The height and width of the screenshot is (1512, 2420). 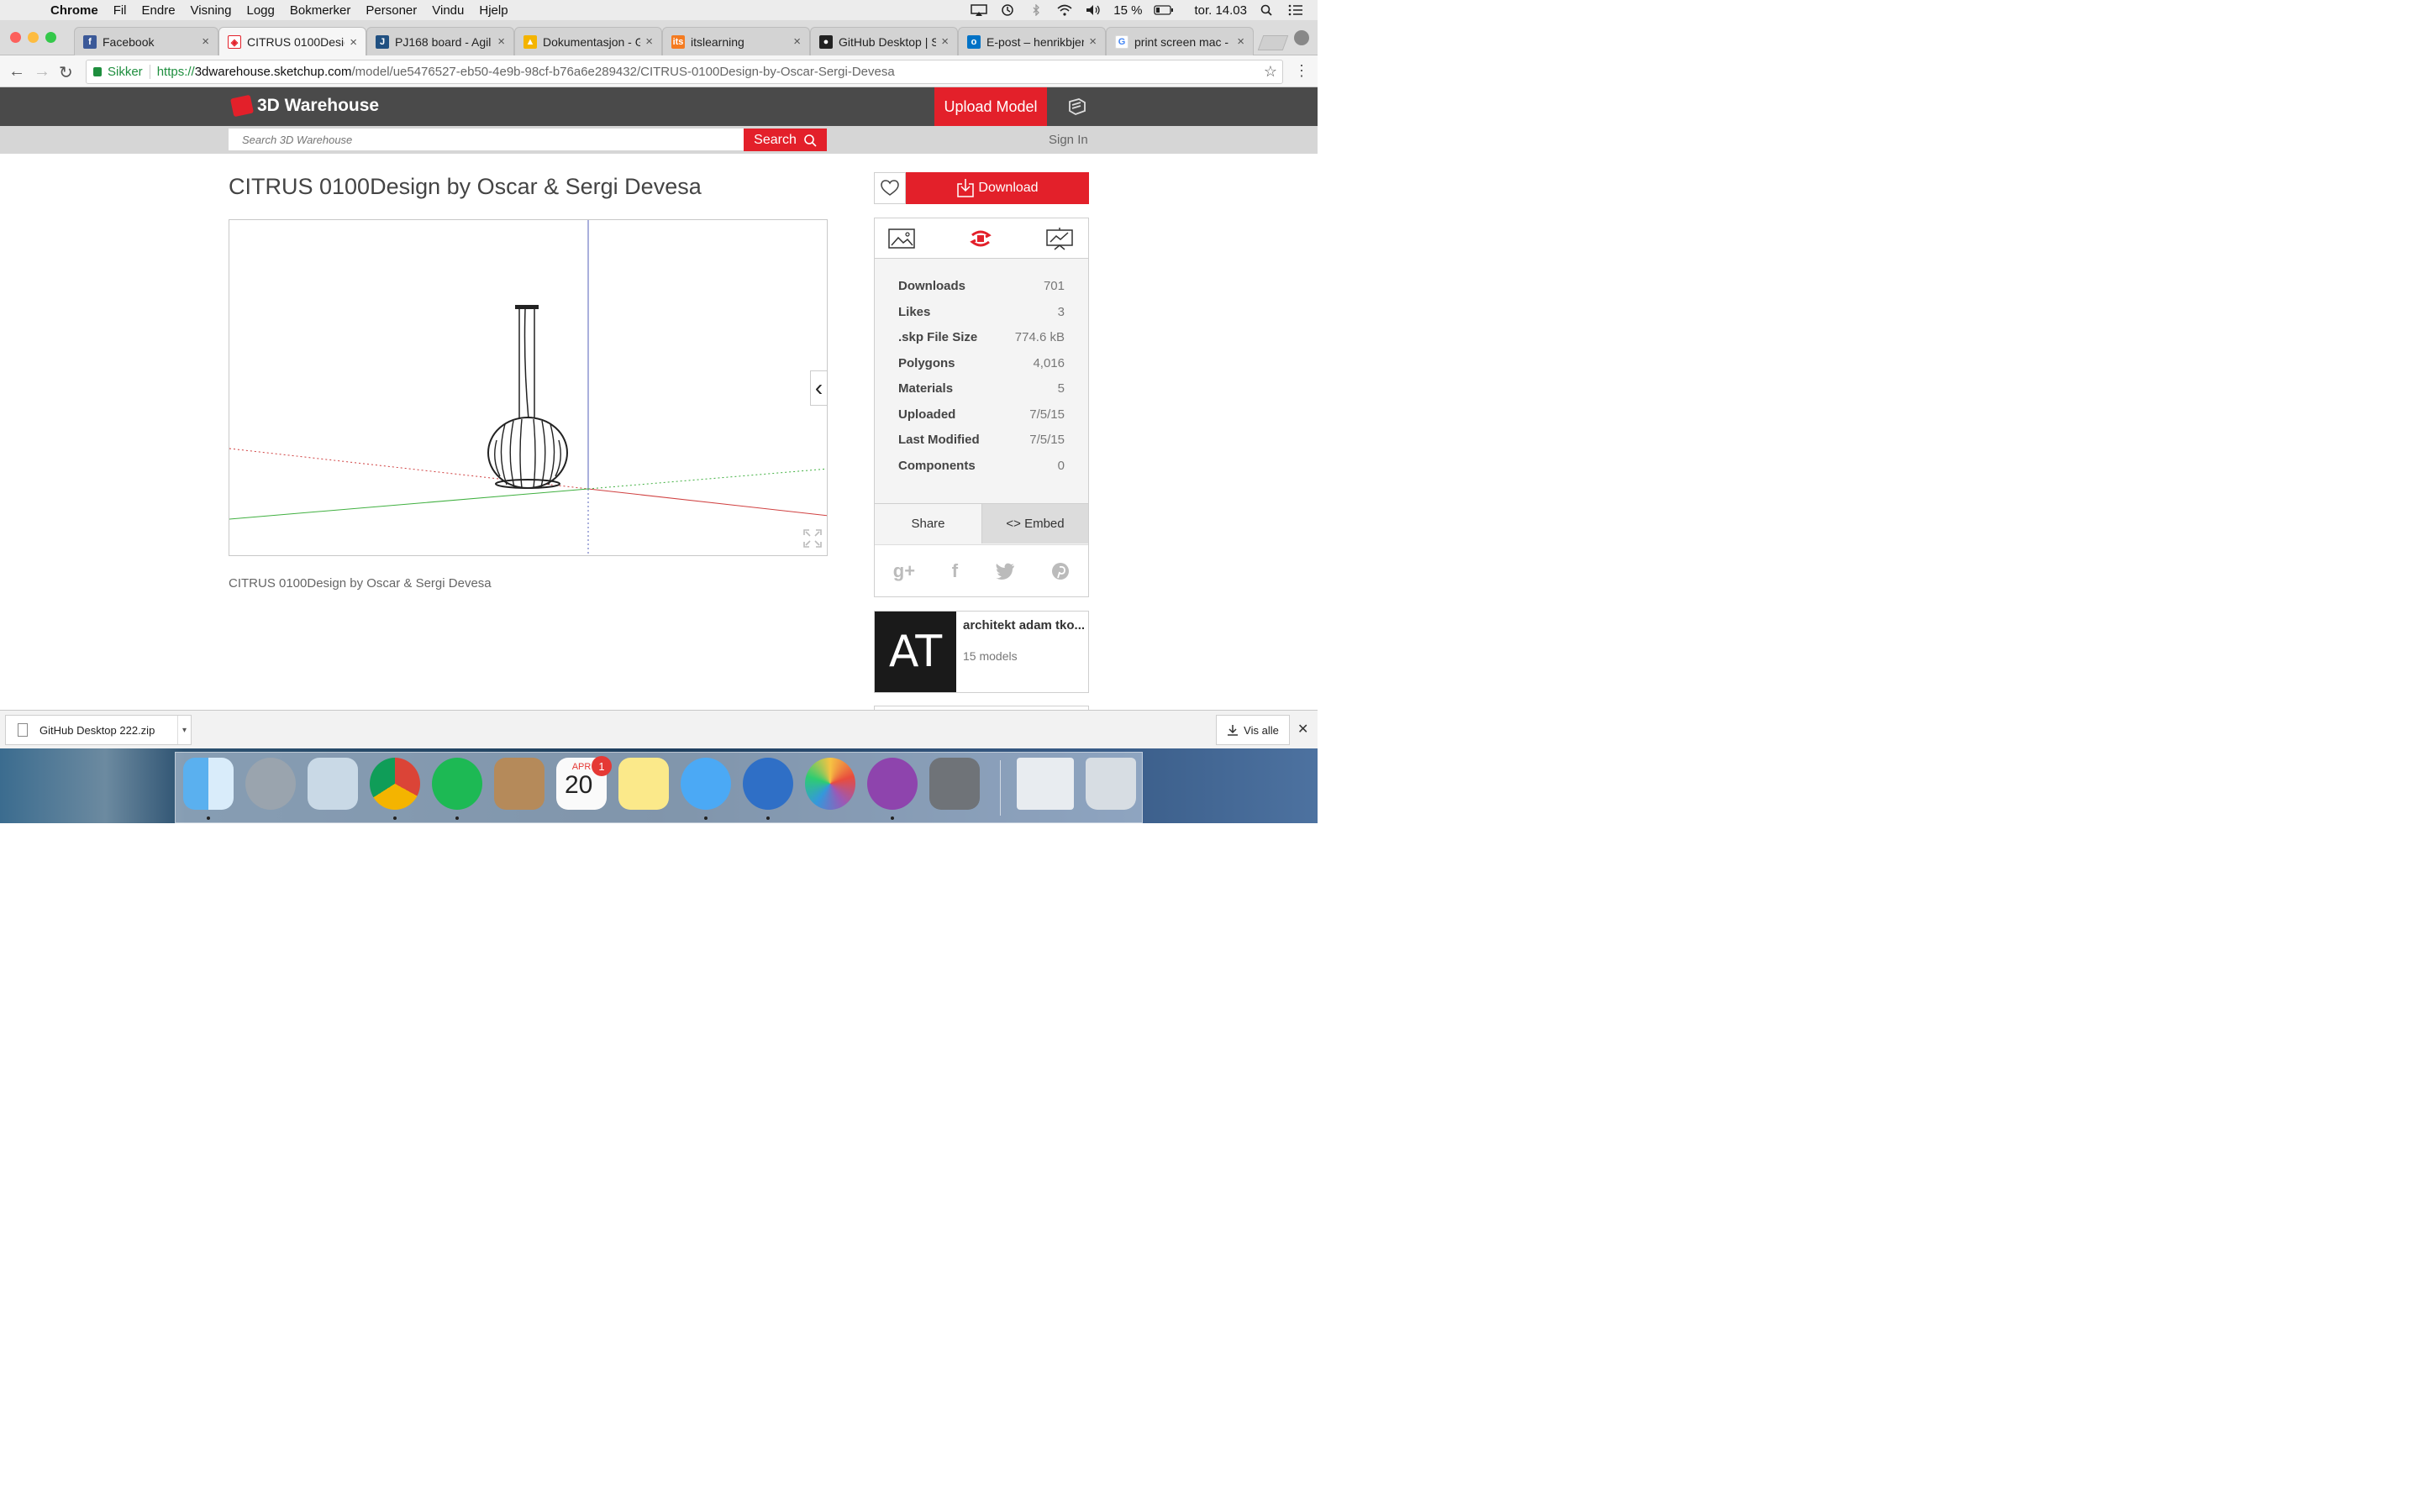 I want to click on model-viewer, so click(x=528, y=387).